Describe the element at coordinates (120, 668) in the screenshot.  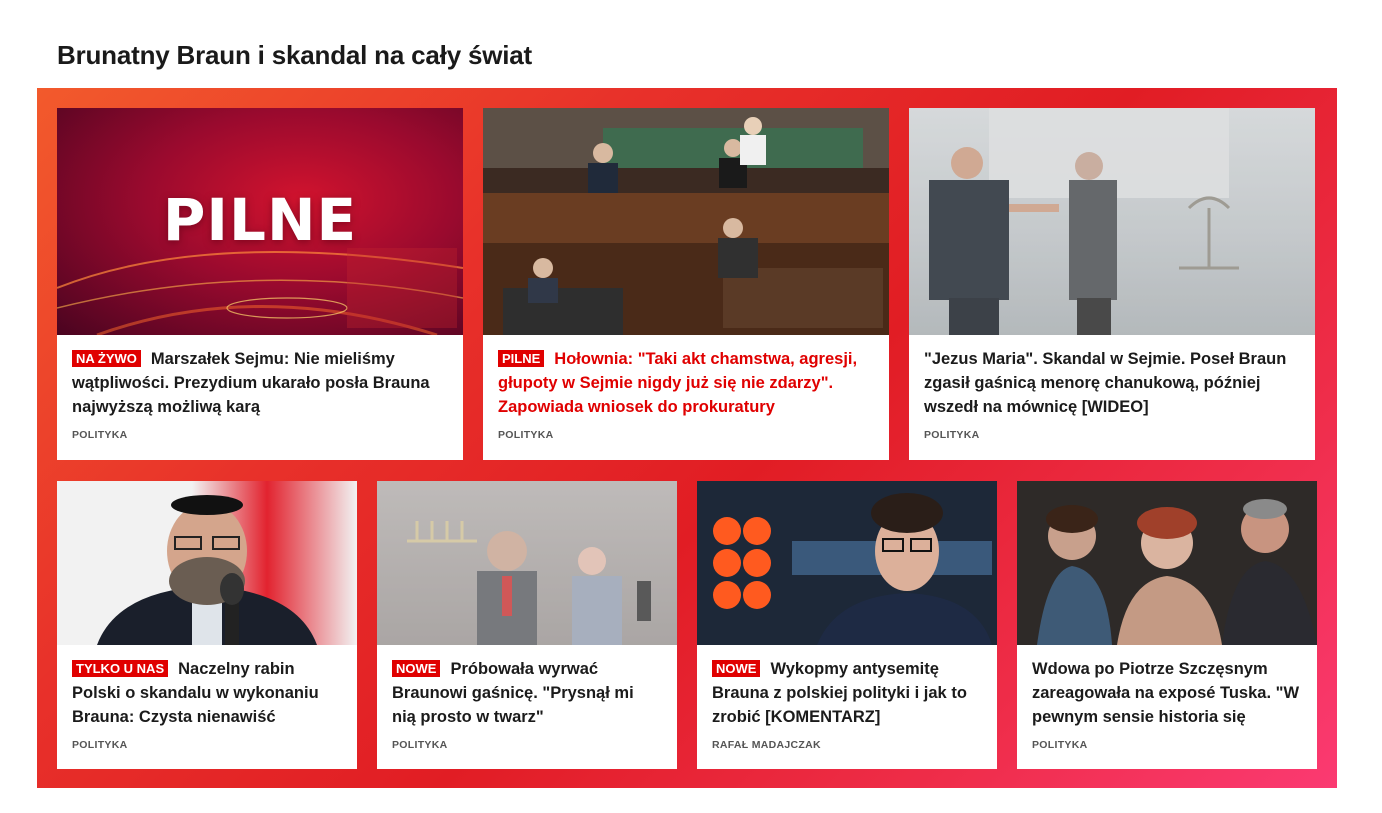
I see `status-badge: TYLKO U NAS` at that location.